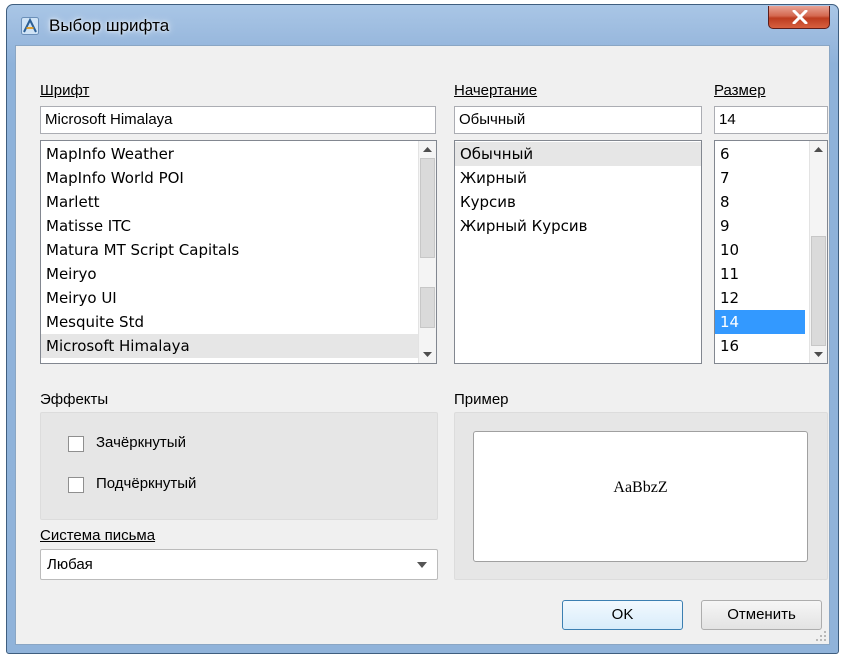  Describe the element at coordinates (238, 298) in the screenshot. I see `font-list-item: Meiryo UI` at that location.